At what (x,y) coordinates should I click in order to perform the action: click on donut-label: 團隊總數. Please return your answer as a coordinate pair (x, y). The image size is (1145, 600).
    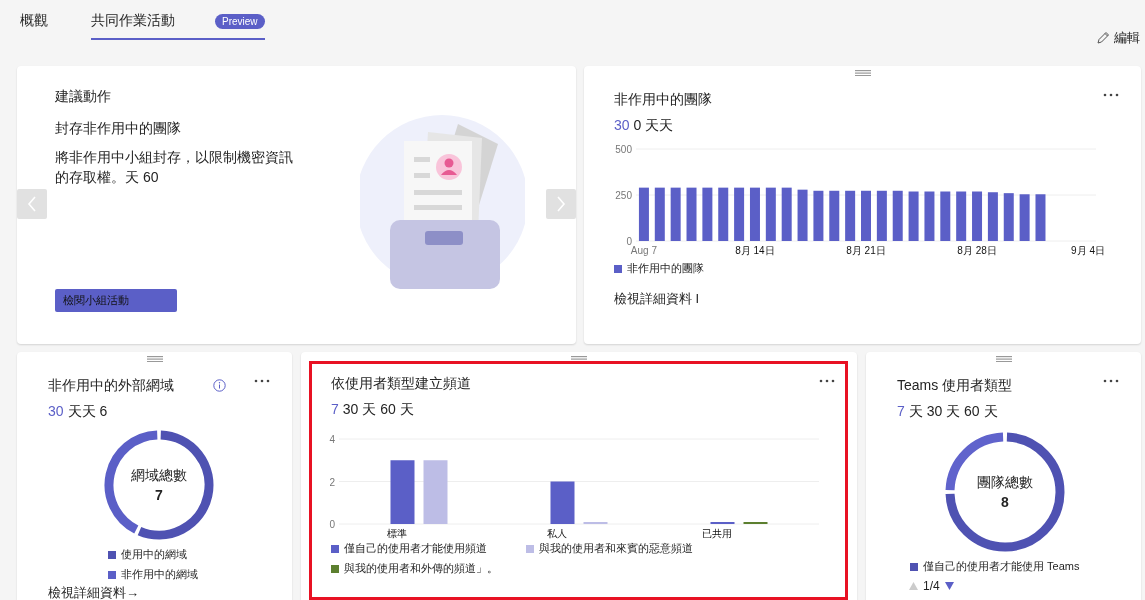
    Looking at the image, I should click on (1005, 483).